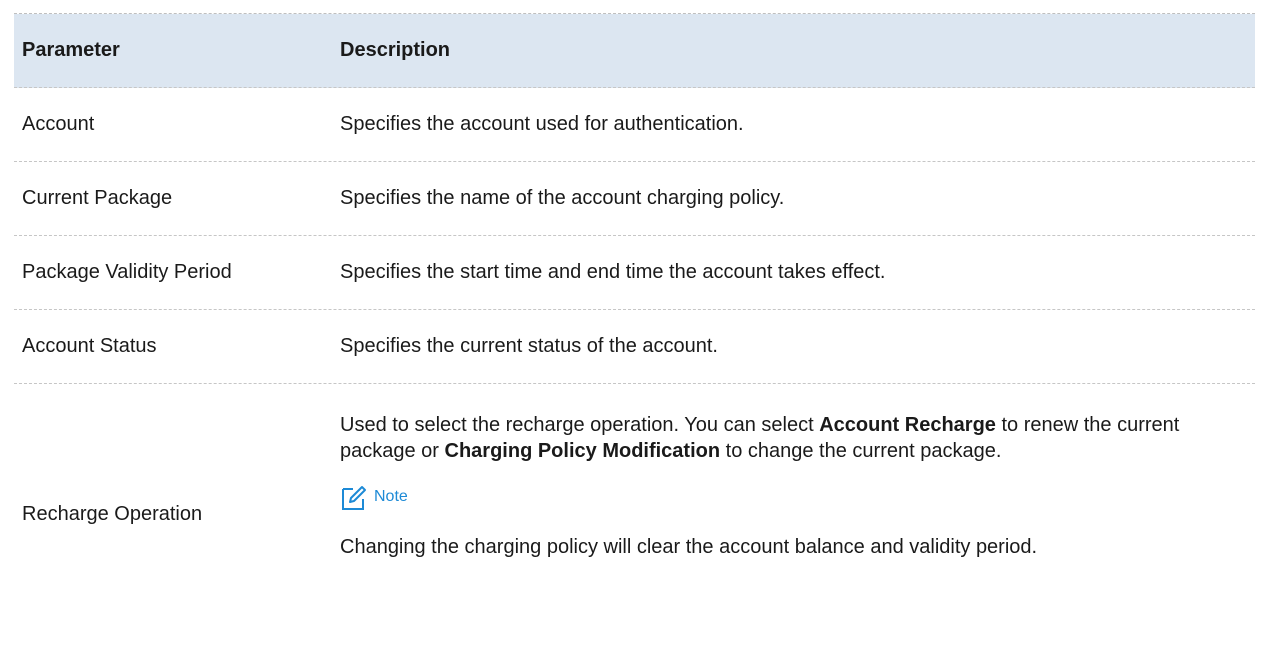 The width and height of the screenshot is (1269, 664). I want to click on parameter-cell: Recharge Operation, so click(112, 513).